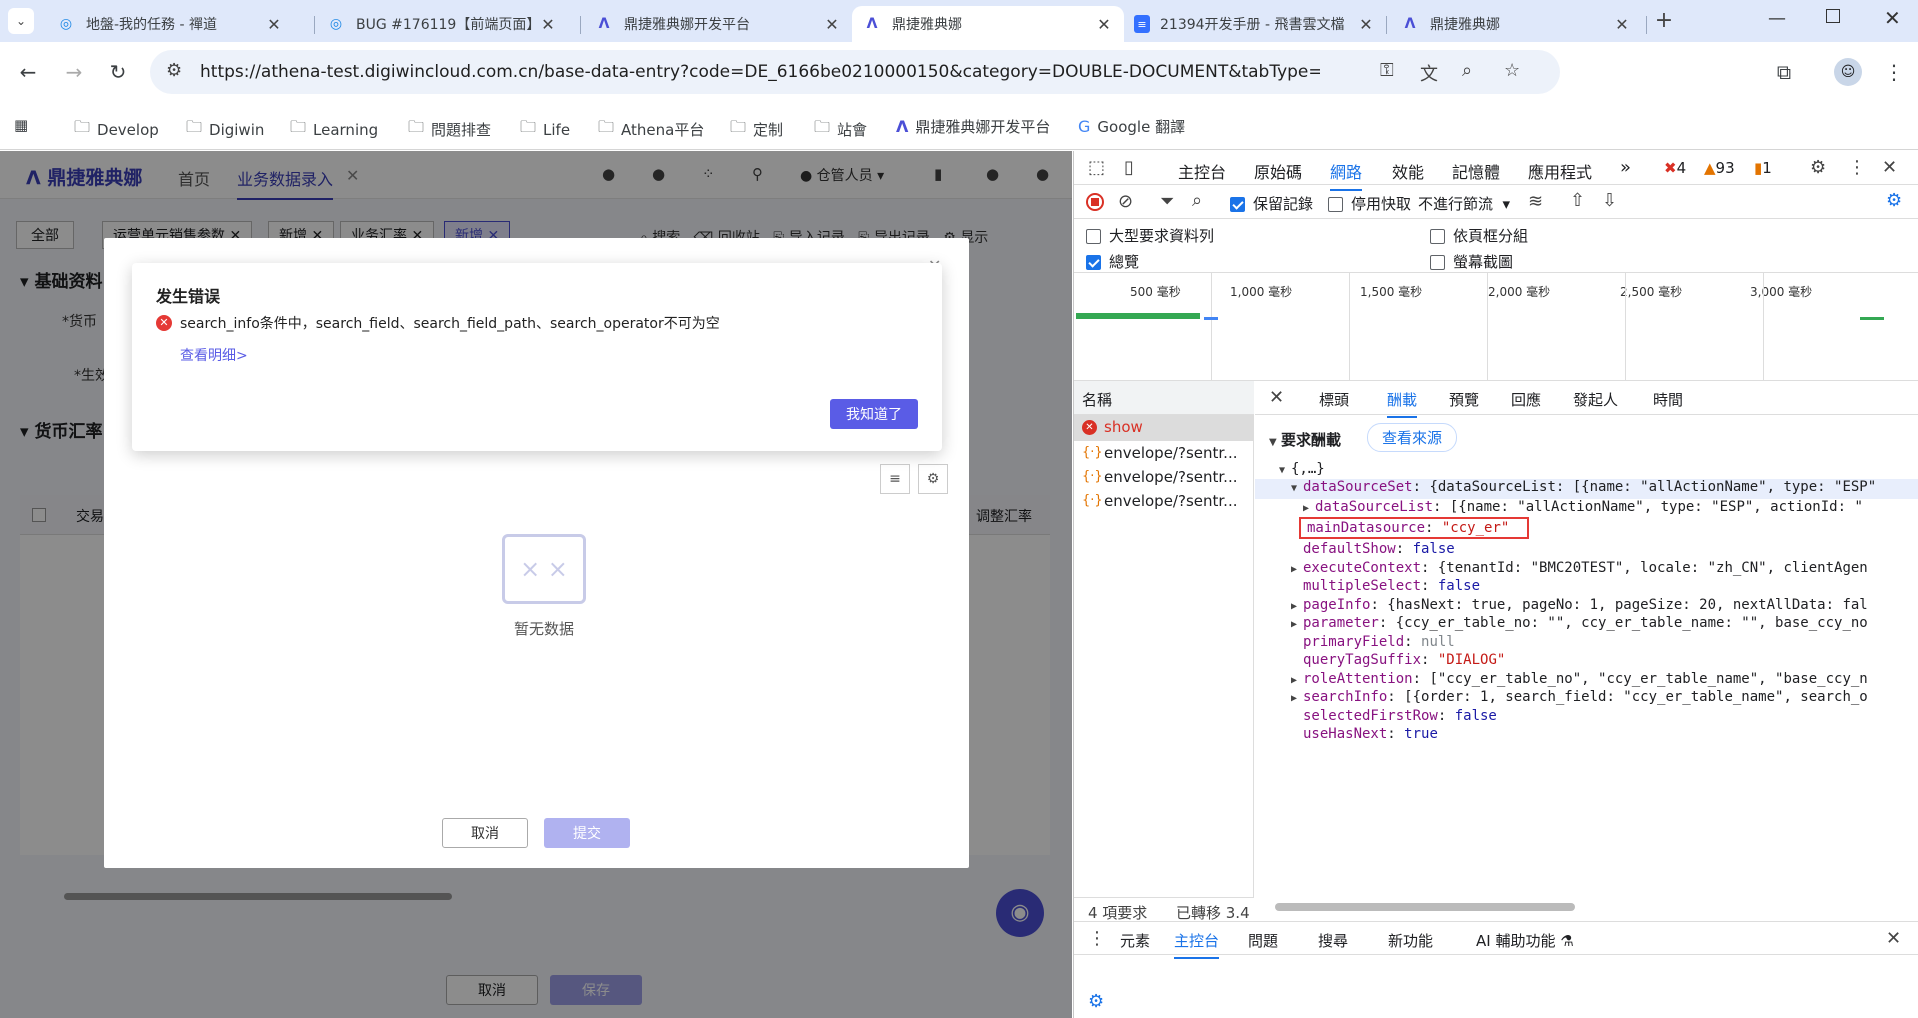  I want to click on request-row-selected: ✕ show, so click(1164, 428).